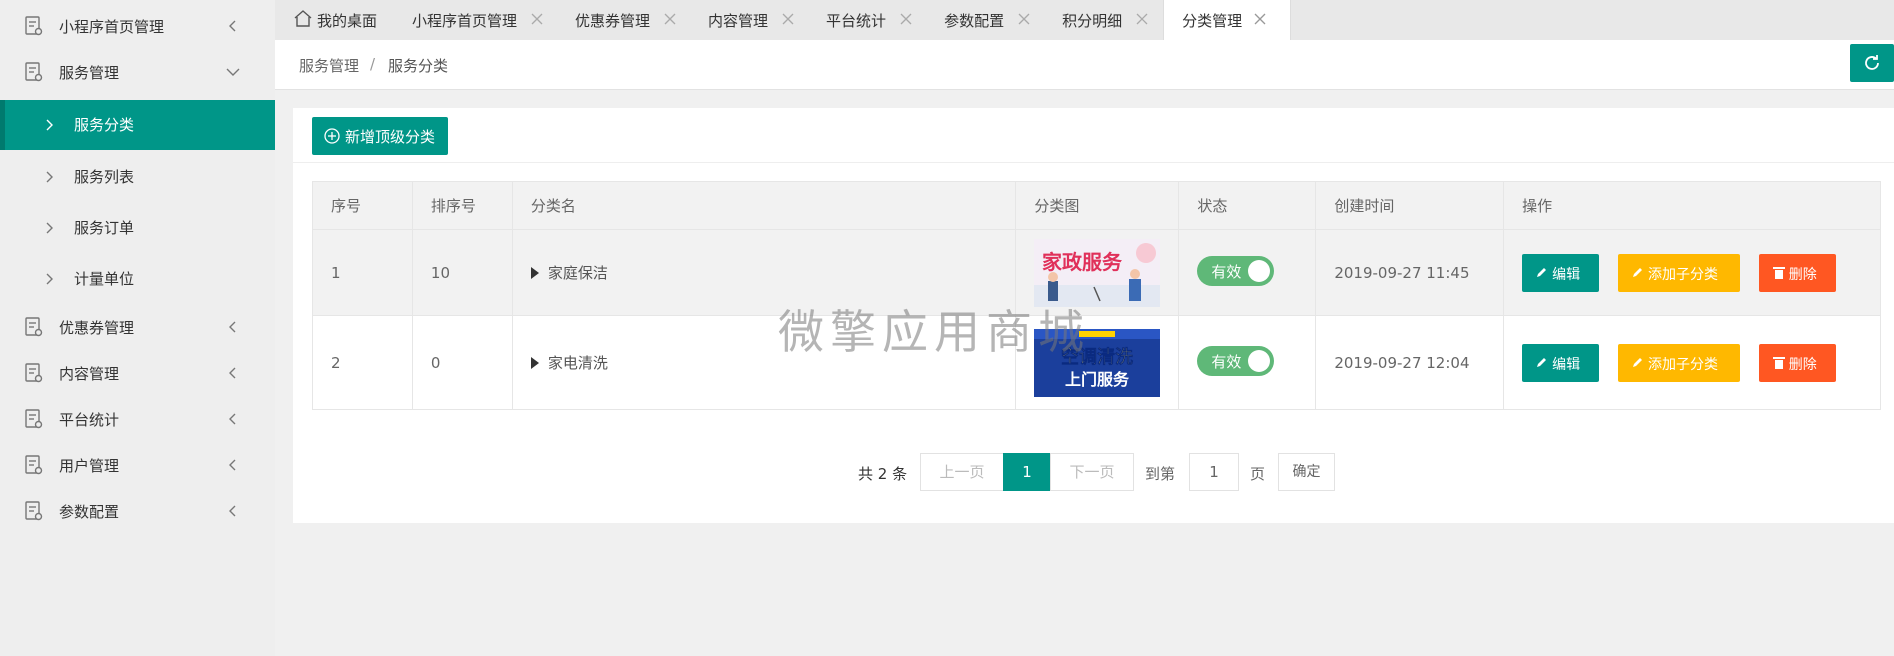 This screenshot has width=1894, height=656. I want to click on column-header: 序号, so click(362, 205).